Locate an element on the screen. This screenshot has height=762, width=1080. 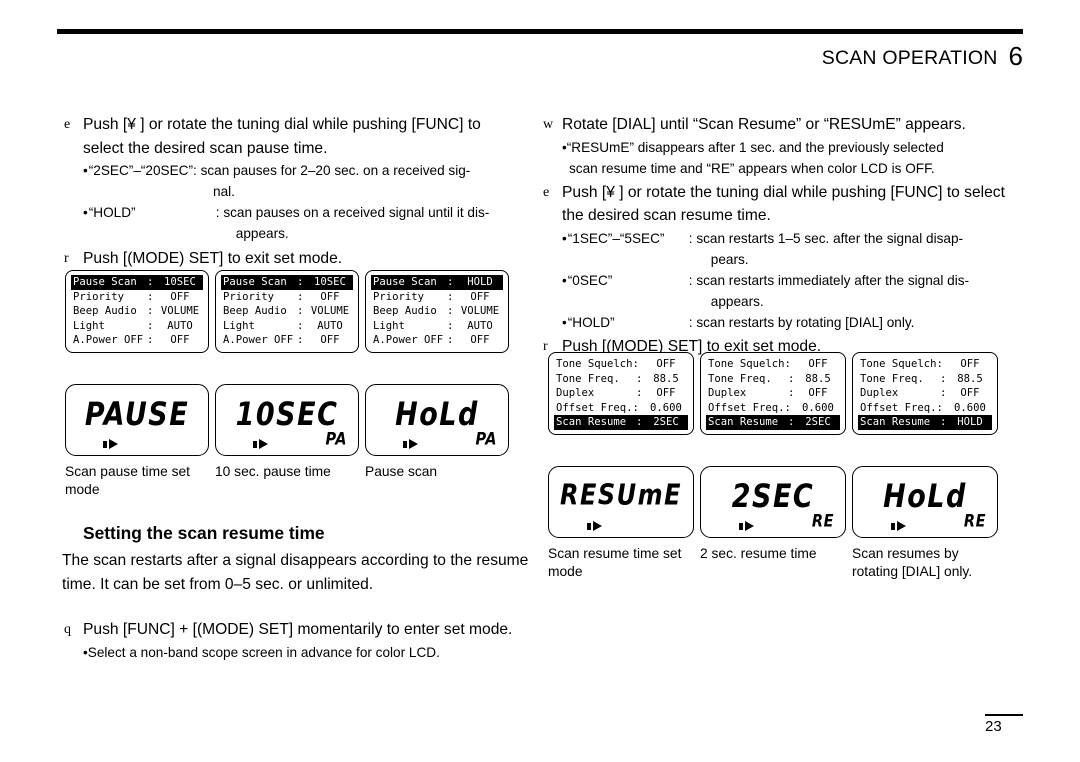
seg-lcd-resume-2: 2SEC RE is located at coordinates (773, 502).